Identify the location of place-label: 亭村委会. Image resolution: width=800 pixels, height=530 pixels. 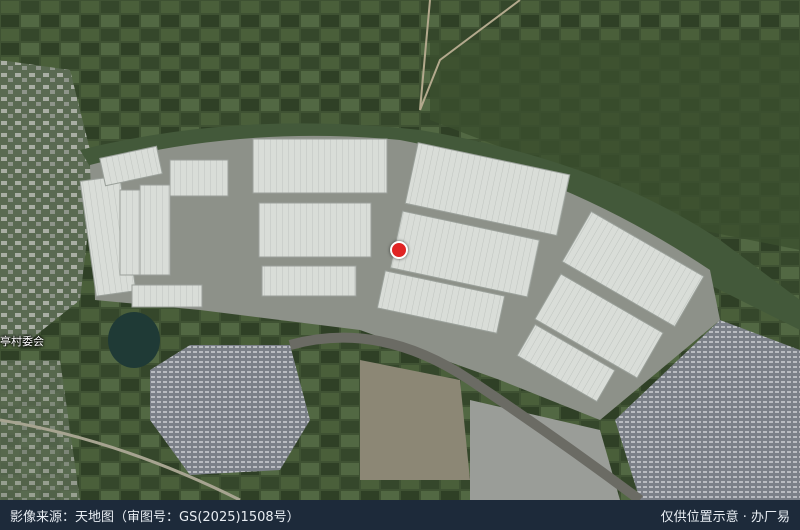
(22, 341).